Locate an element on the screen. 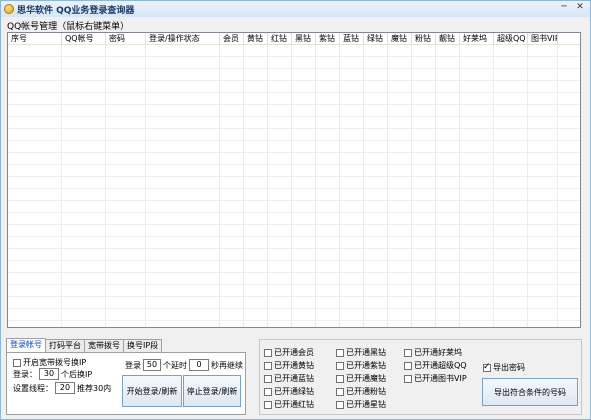  grid-column-header: 会员 is located at coordinates (232, 39).